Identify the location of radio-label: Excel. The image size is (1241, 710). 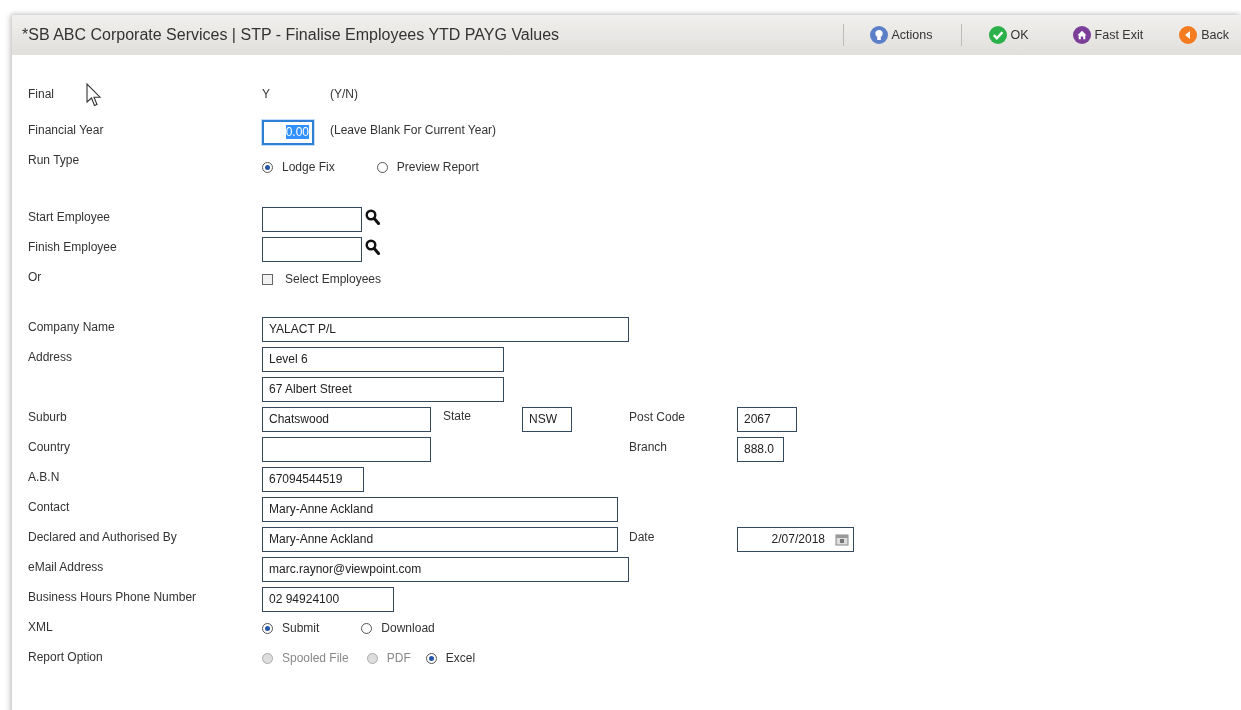
(460, 658).